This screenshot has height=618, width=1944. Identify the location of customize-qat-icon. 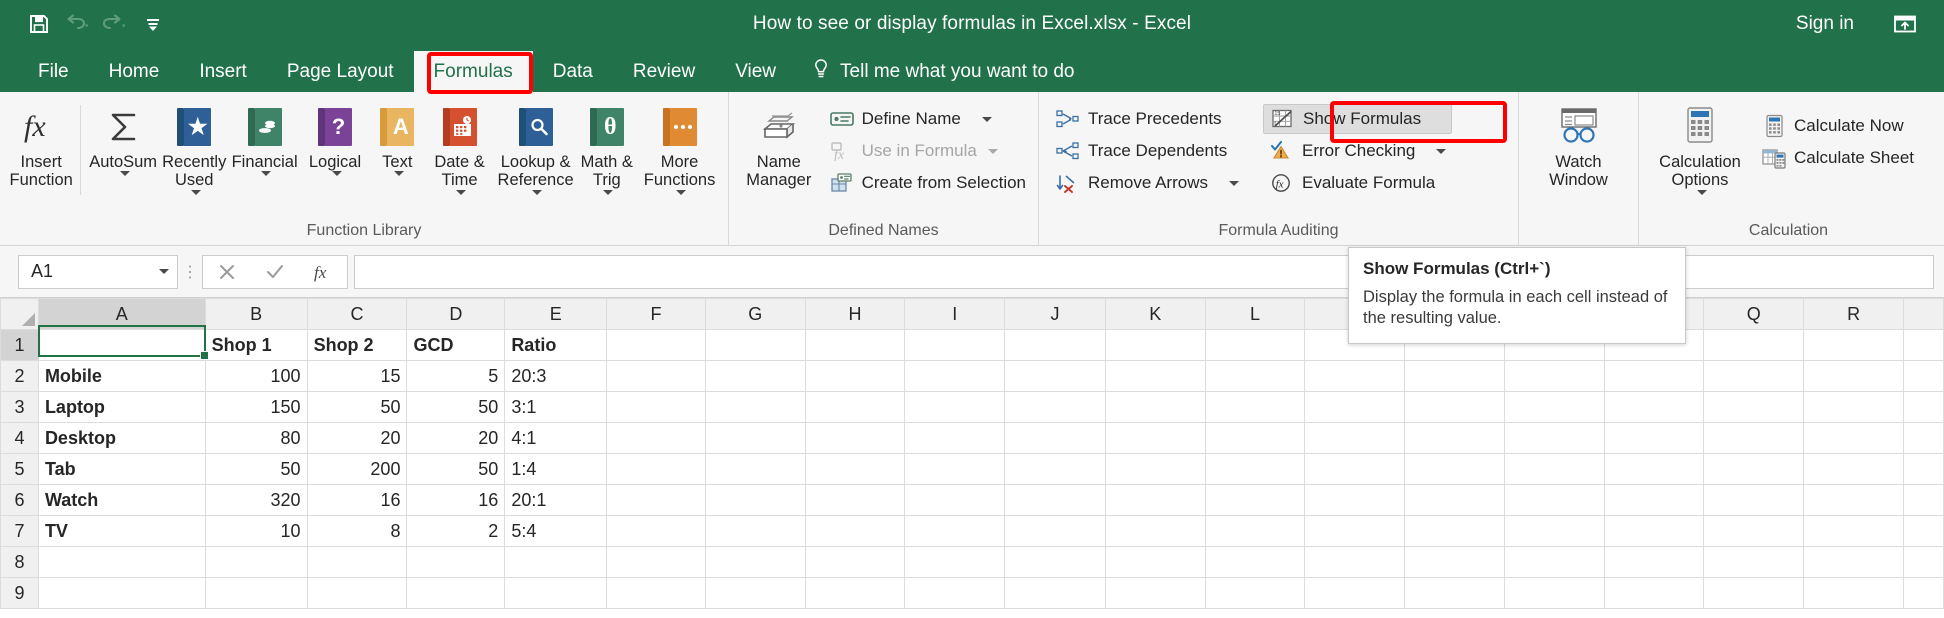
(153, 24).